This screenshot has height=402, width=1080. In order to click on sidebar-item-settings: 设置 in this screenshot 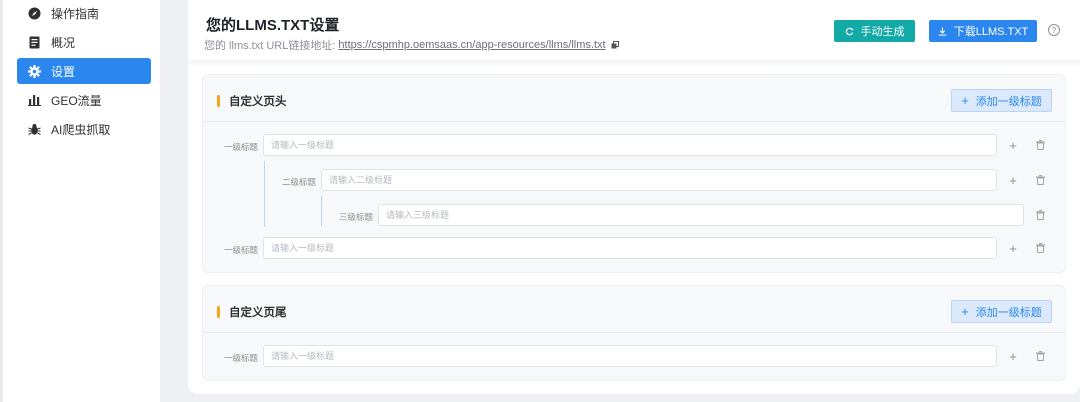, I will do `click(84, 71)`.